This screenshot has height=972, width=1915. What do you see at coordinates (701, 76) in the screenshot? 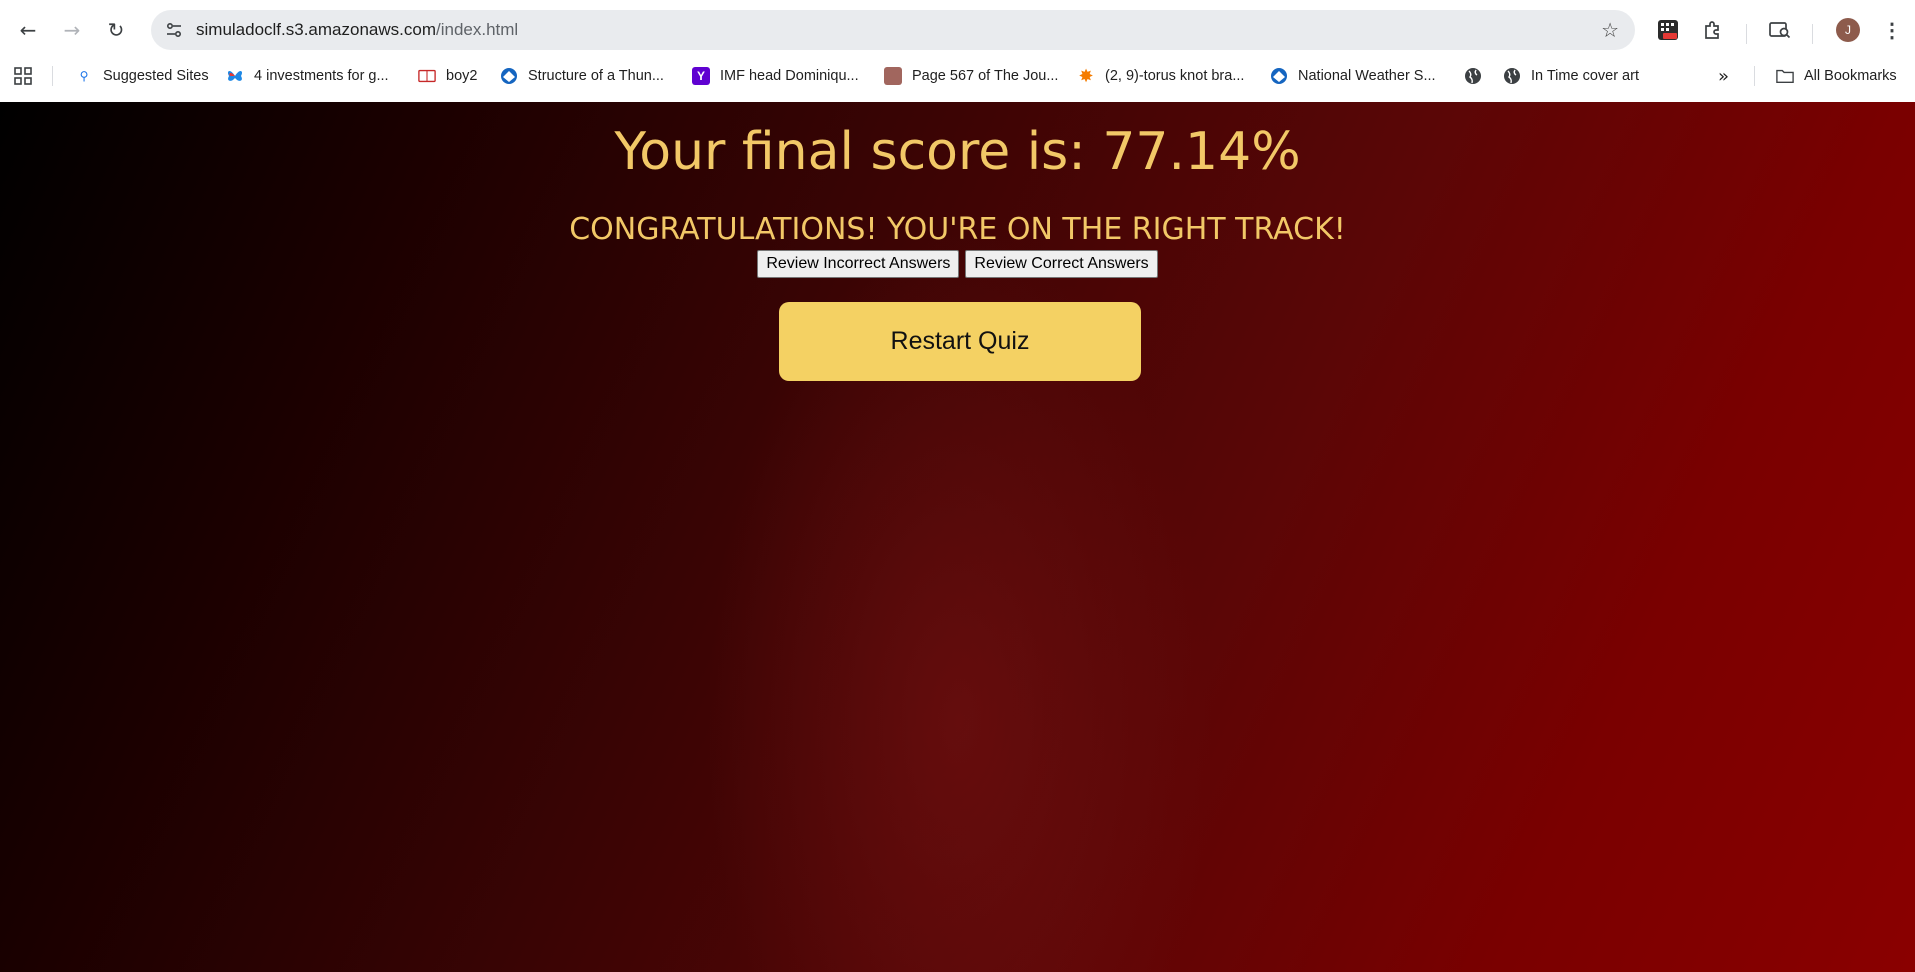
I see `yahoo-icon: Y` at bounding box center [701, 76].